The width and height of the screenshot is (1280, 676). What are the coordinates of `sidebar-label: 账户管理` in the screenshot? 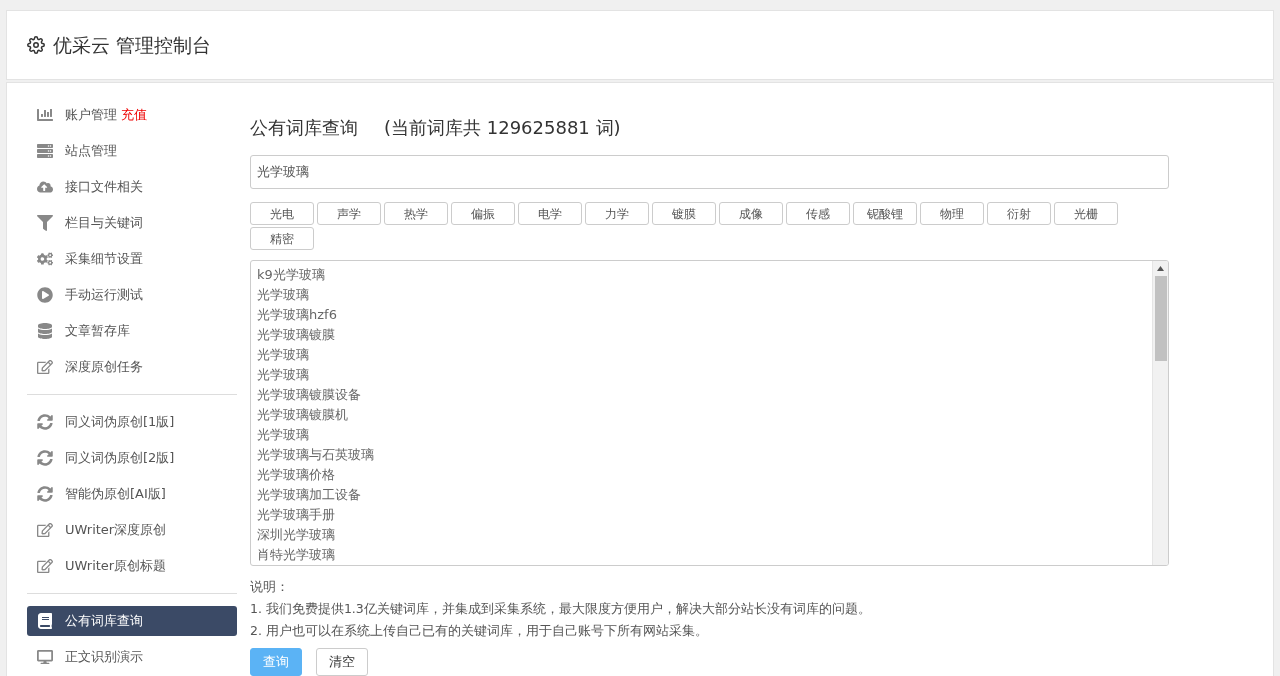 It's located at (91, 115).